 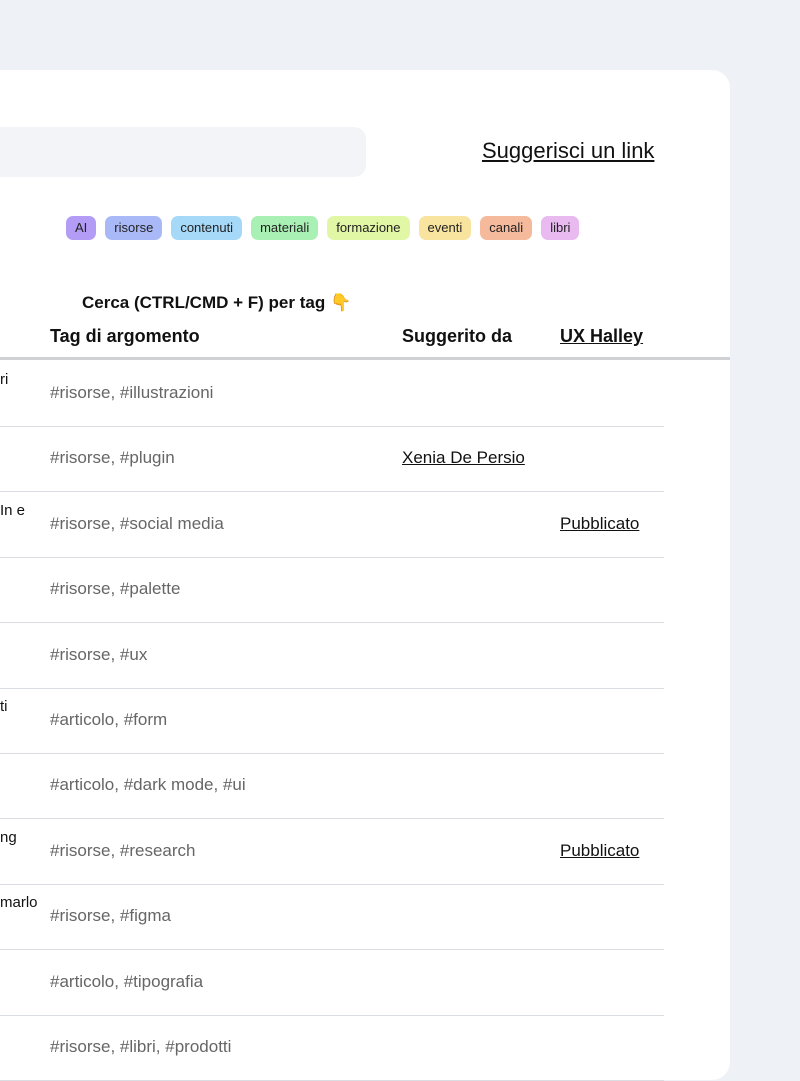 What do you see at coordinates (285, 228) in the screenshot?
I see `tag-materiali: materiali` at bounding box center [285, 228].